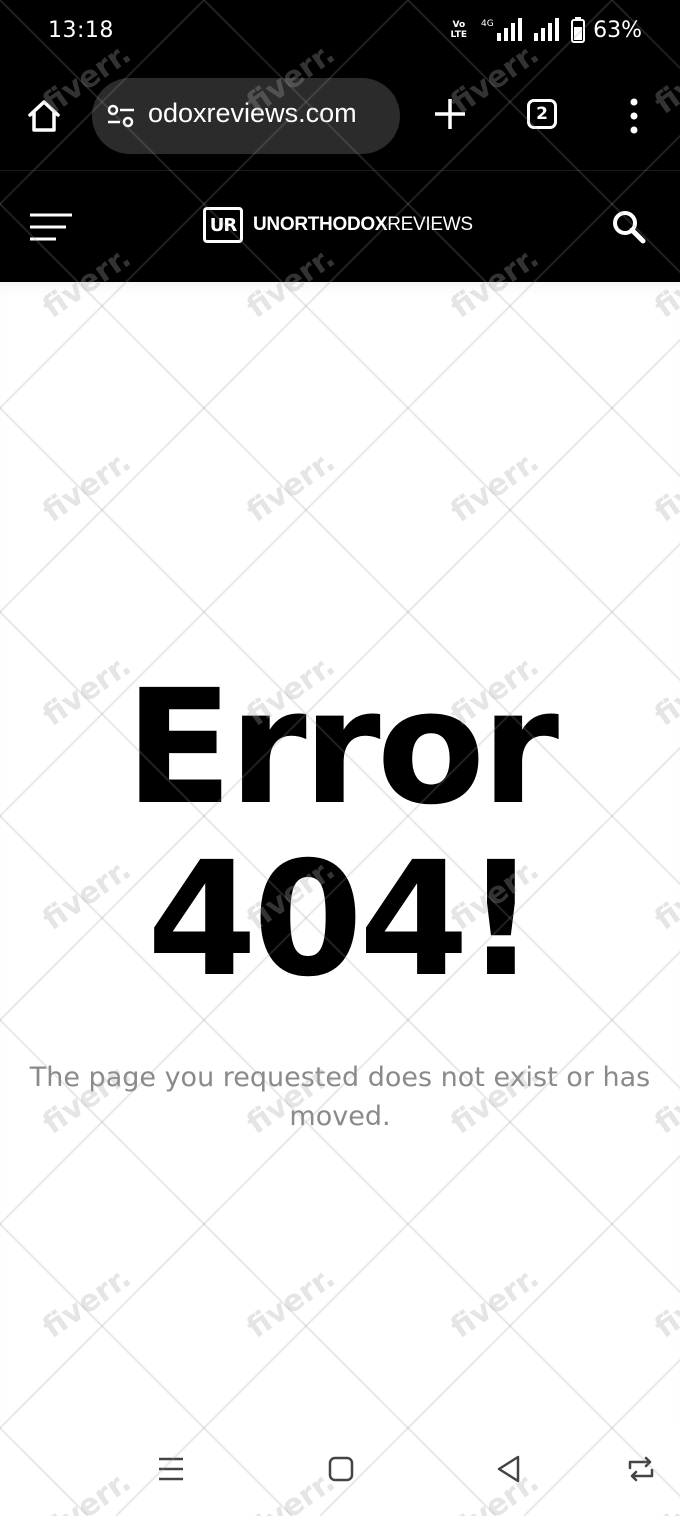 The height and width of the screenshot is (1516, 680). What do you see at coordinates (51, 227) in the screenshot?
I see `hamburger-icon` at bounding box center [51, 227].